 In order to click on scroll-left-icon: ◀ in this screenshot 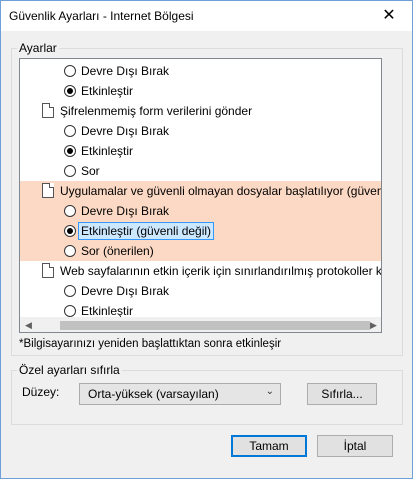, I will do `click(28, 324)`.